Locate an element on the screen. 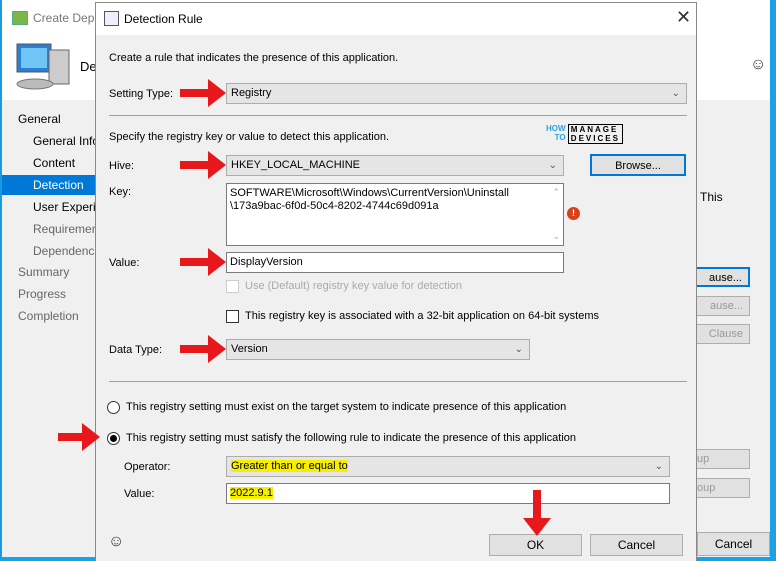  hive-value: HKEY_LOCAL_MACHINE is located at coordinates (295, 165).